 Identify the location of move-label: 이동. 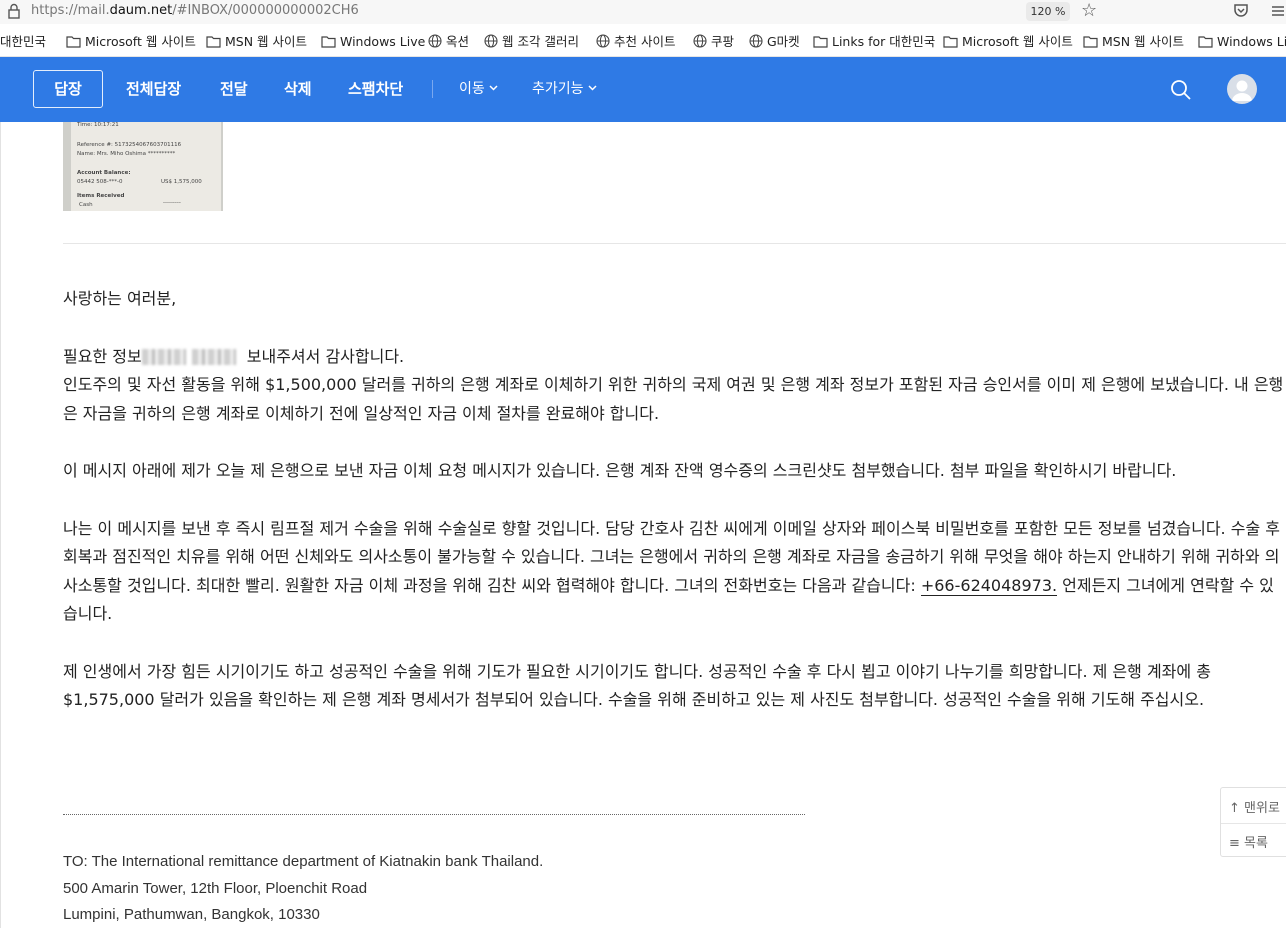
(472, 89).